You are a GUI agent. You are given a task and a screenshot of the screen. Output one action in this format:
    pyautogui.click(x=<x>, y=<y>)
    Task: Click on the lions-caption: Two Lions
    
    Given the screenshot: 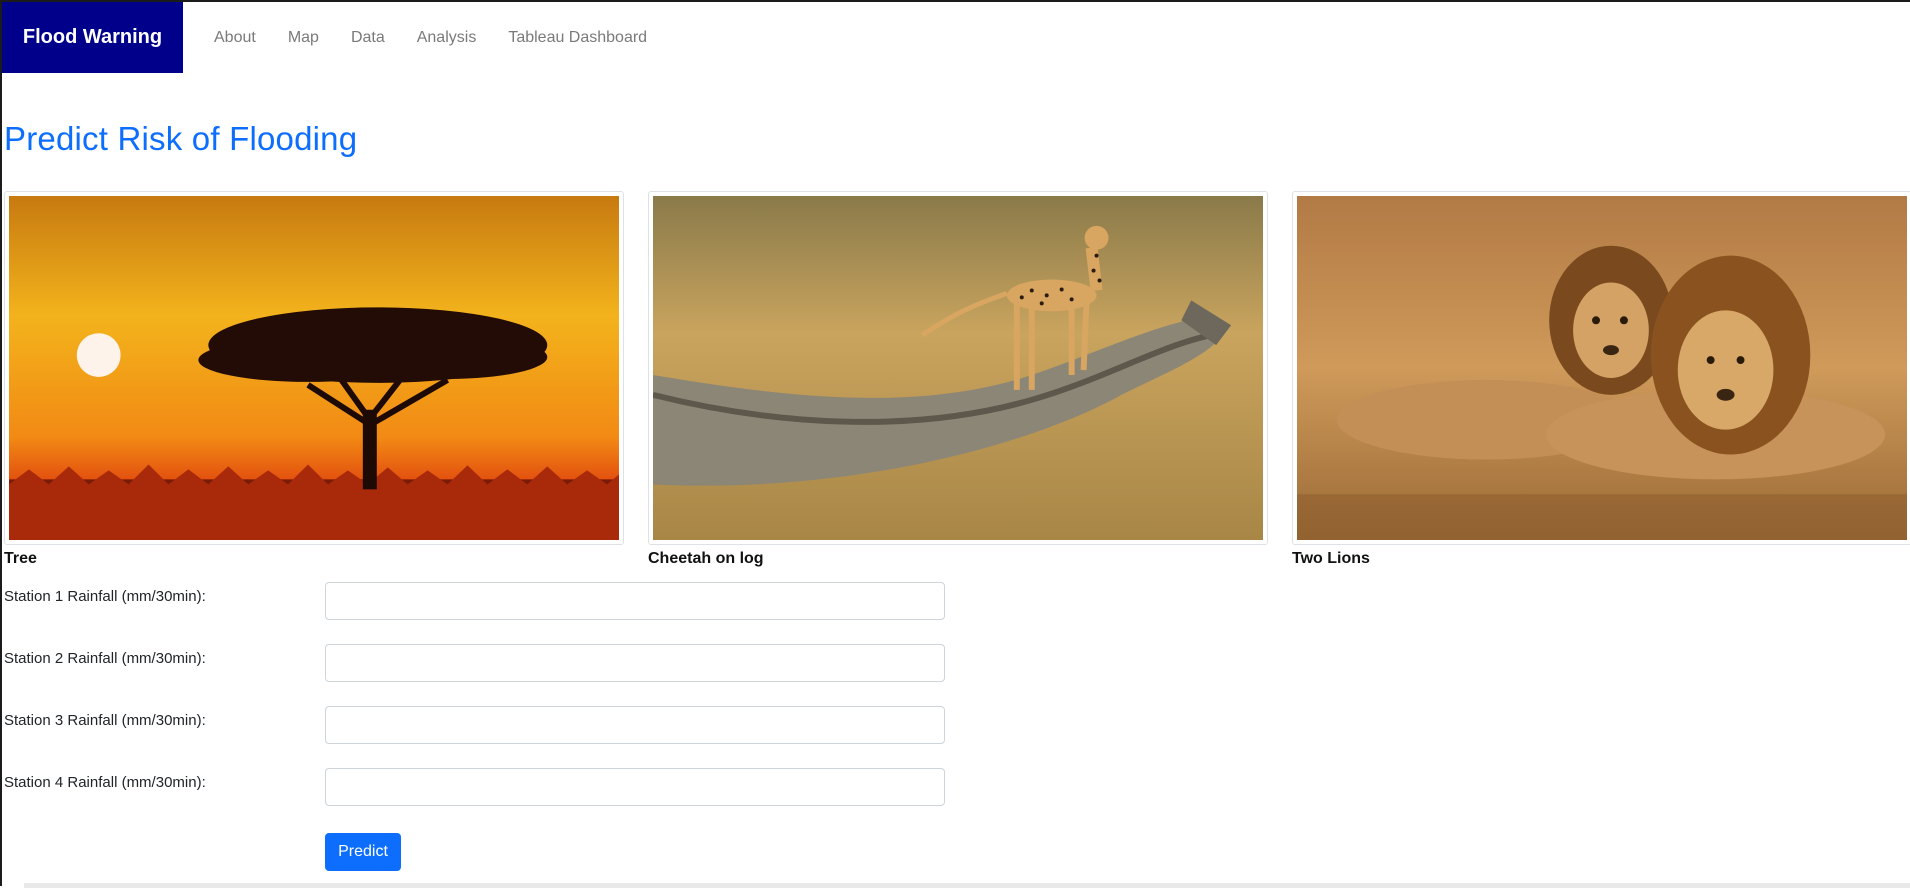 What is the action you would take?
    pyautogui.click(x=1331, y=558)
    